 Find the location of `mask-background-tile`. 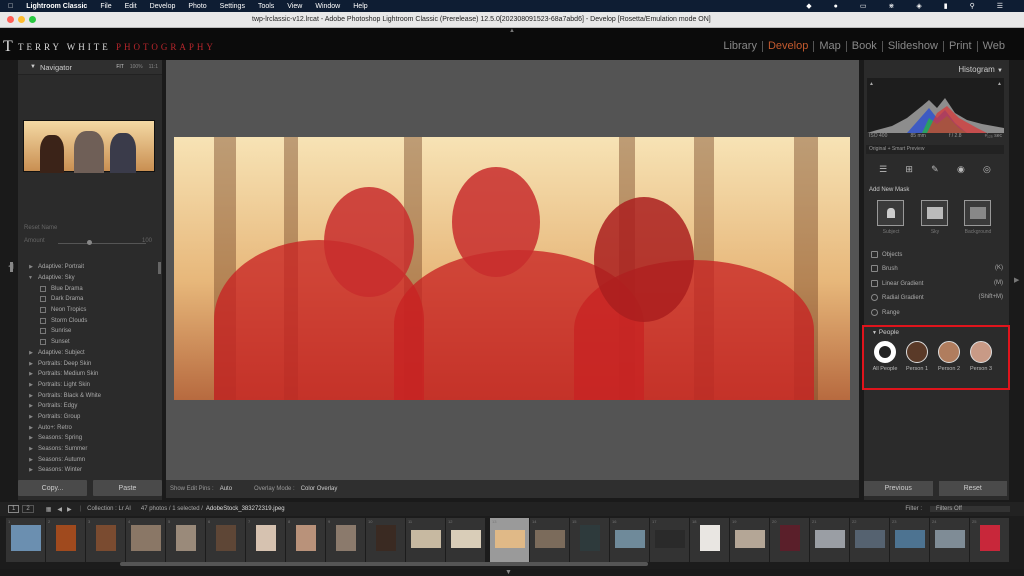

mask-background-tile is located at coordinates (977, 213).